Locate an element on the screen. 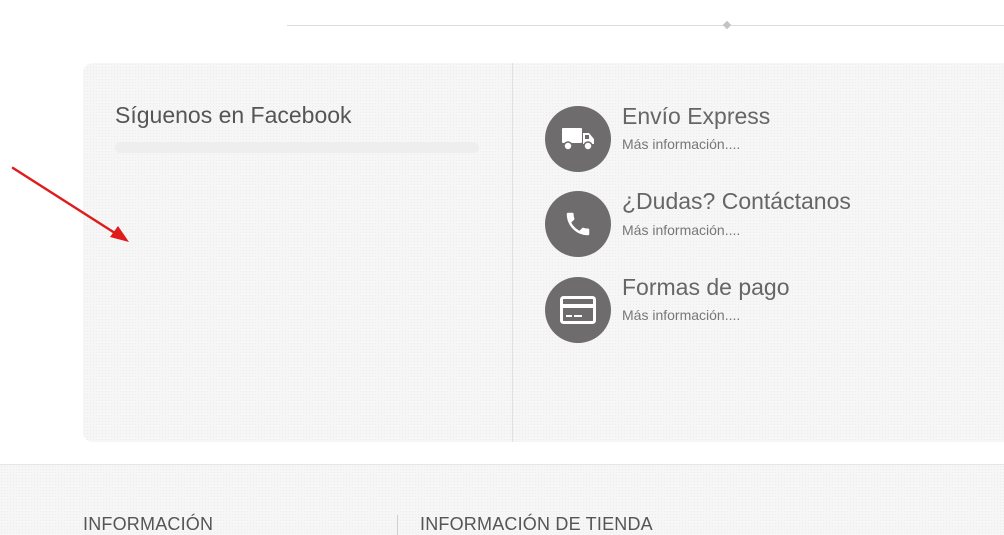 This screenshot has width=1004, height=535. truck-icon is located at coordinates (578, 139).